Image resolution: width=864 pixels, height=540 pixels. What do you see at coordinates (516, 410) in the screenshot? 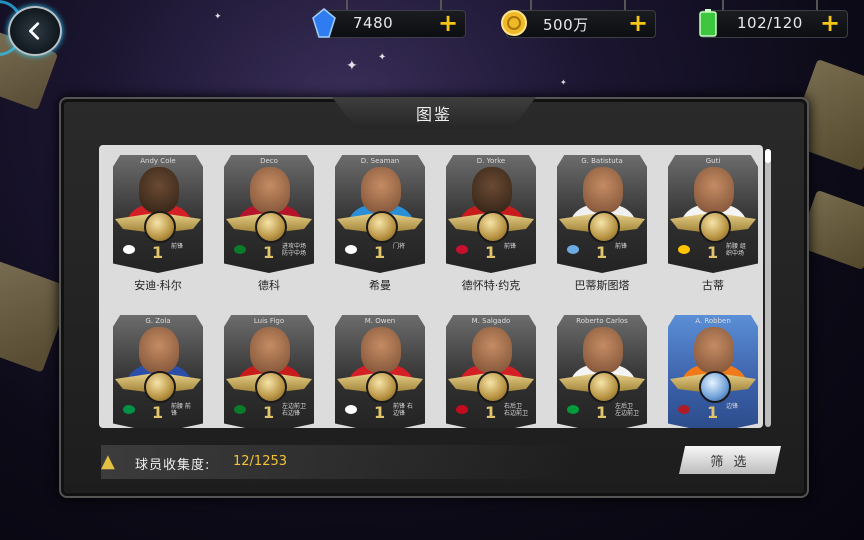
I see `card-position: 右后卫 右边前卫` at bounding box center [516, 410].